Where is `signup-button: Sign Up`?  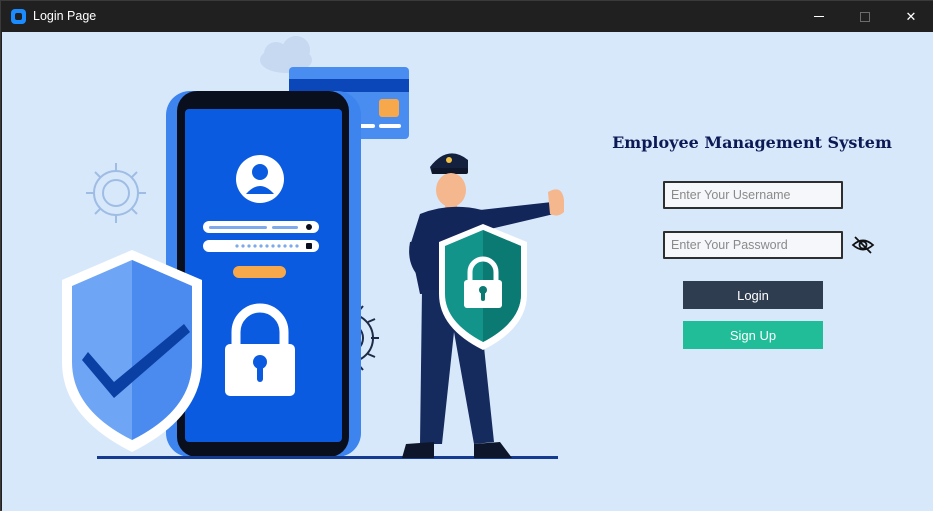
signup-button: Sign Up is located at coordinates (753, 335).